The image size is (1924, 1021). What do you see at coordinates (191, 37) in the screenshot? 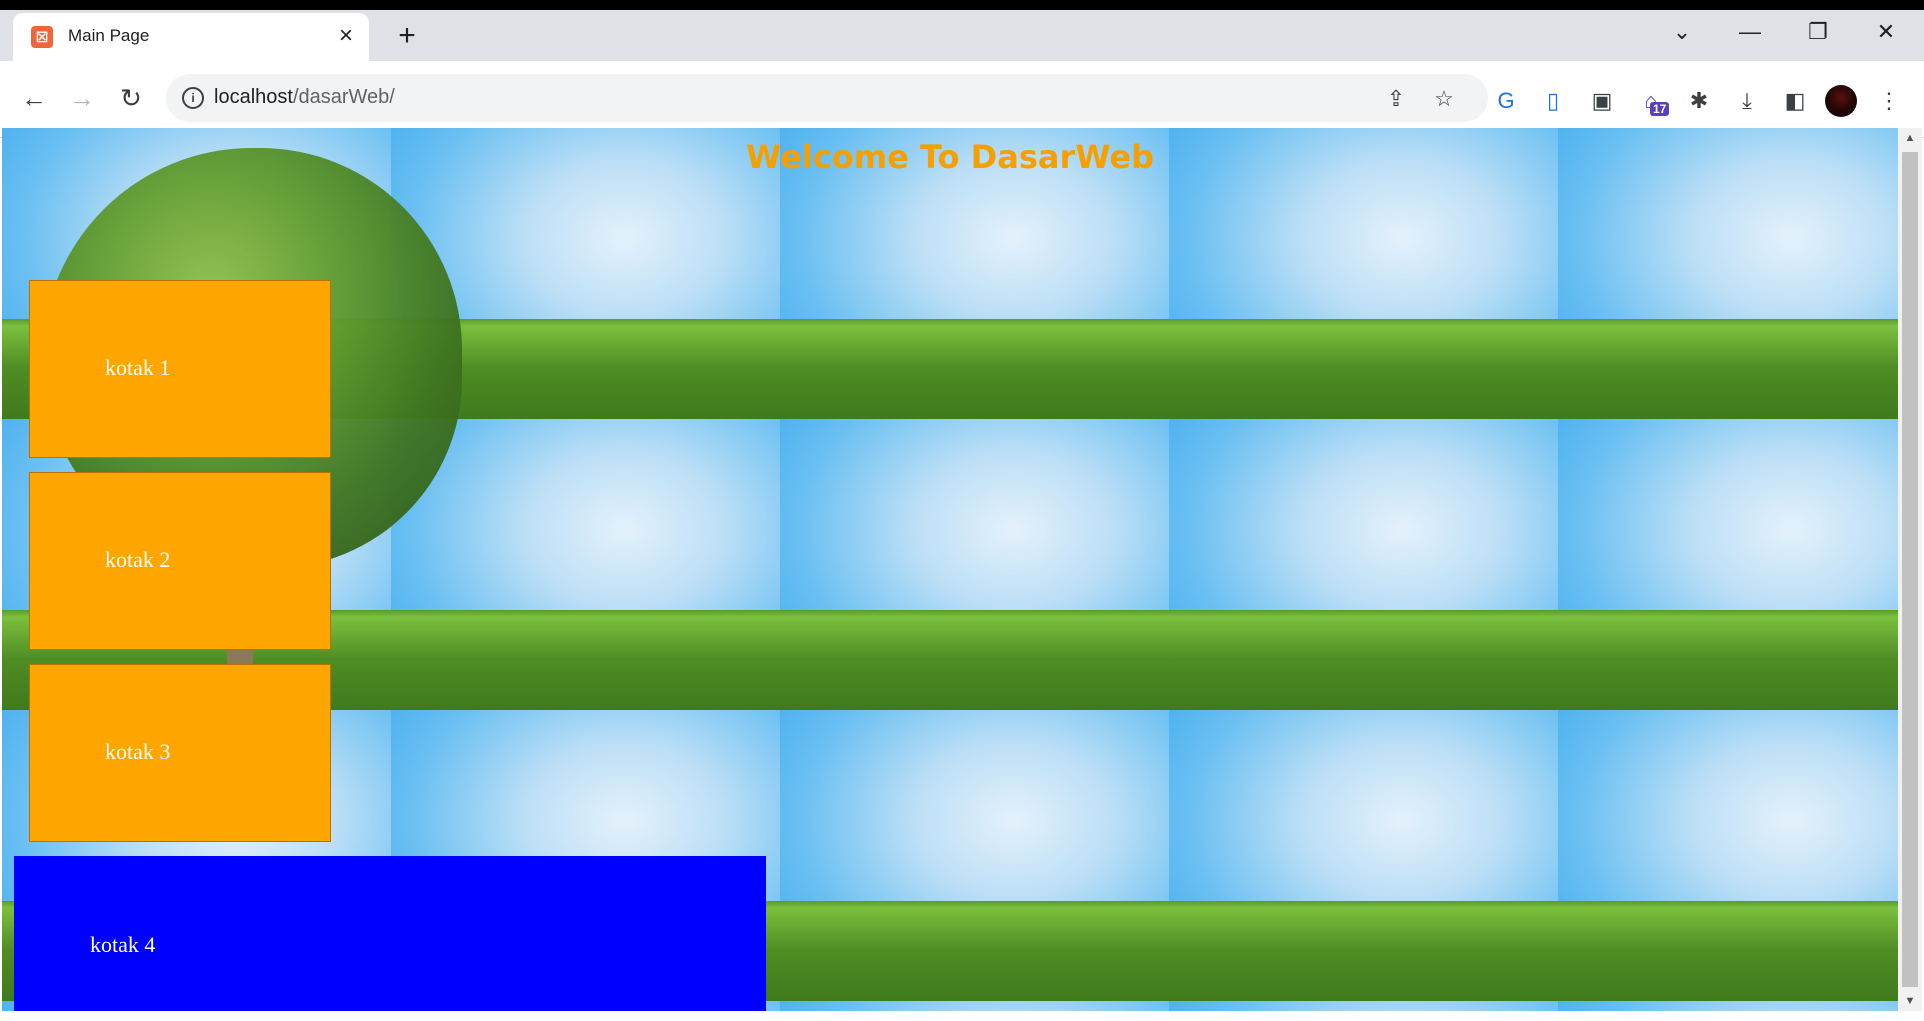
I see `tab-main-page: ☒ Main Page ×` at bounding box center [191, 37].